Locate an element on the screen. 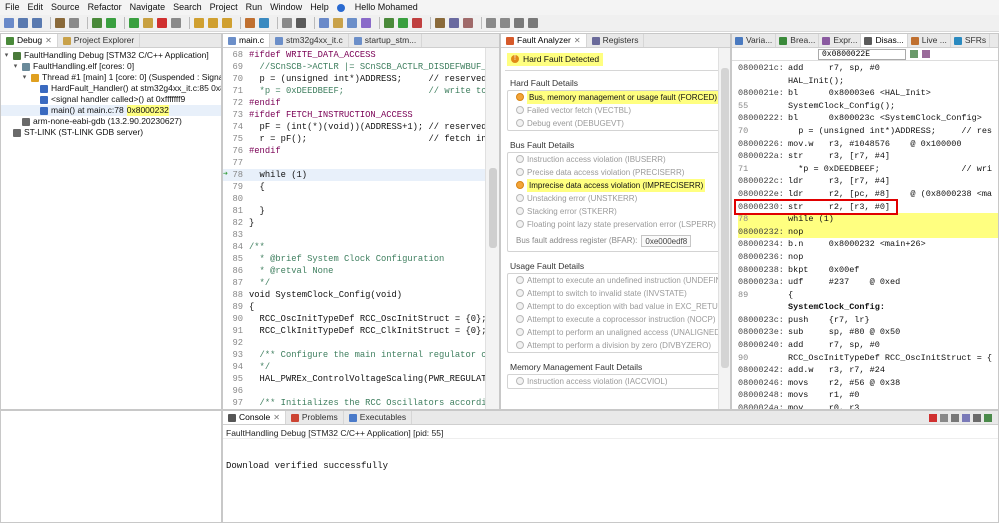  debug-tree-item: <signal handler called>() at 0xfffffff9 is located at coordinates (111, 99).